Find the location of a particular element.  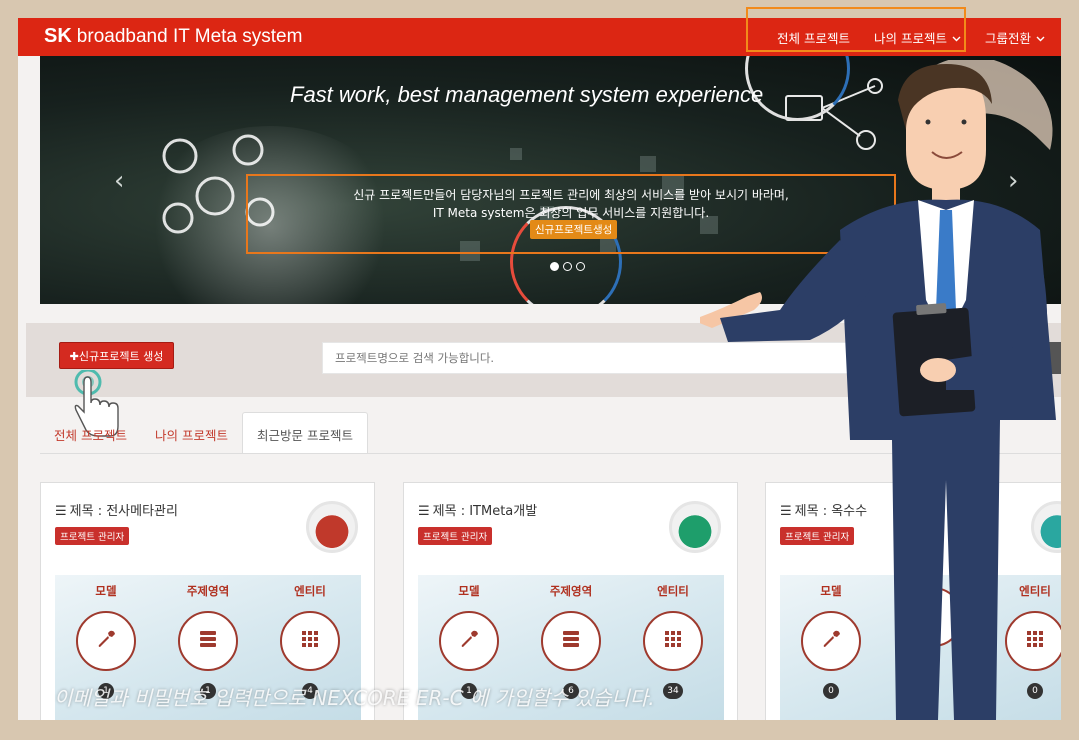

stat-label: 엔티티 is located at coordinates (310, 591).